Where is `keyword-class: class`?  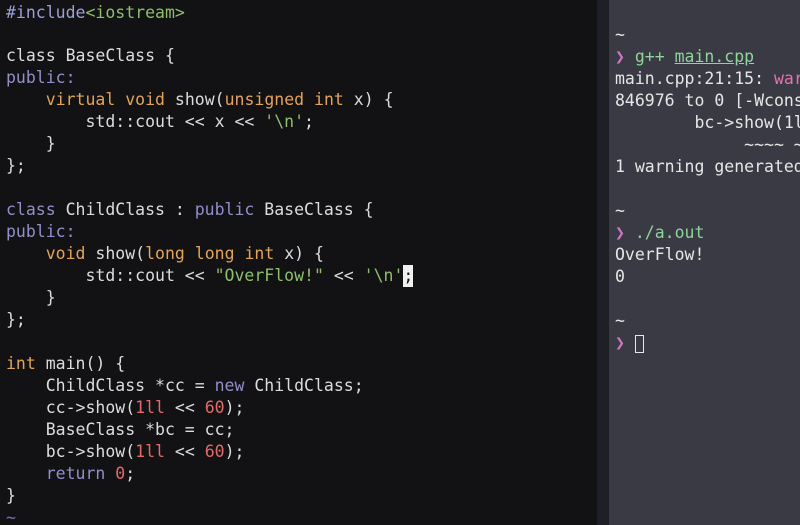 keyword-class: class is located at coordinates (31, 209).